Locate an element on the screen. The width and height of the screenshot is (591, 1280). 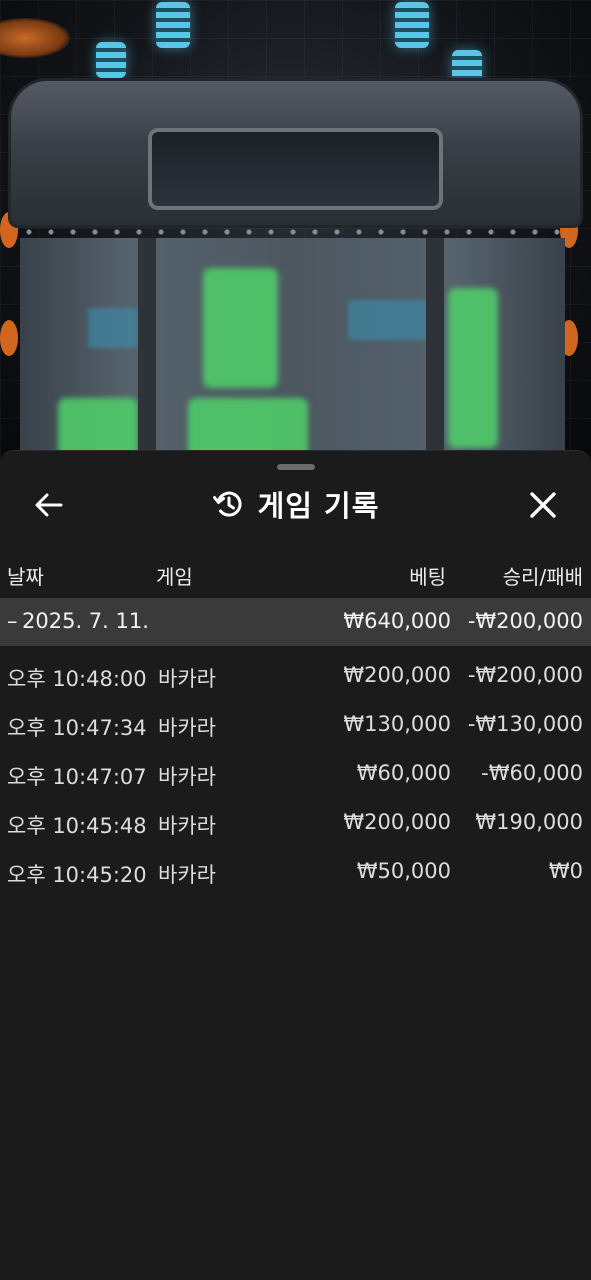
row-win-loss: -₩200,000 is located at coordinates (525, 675).